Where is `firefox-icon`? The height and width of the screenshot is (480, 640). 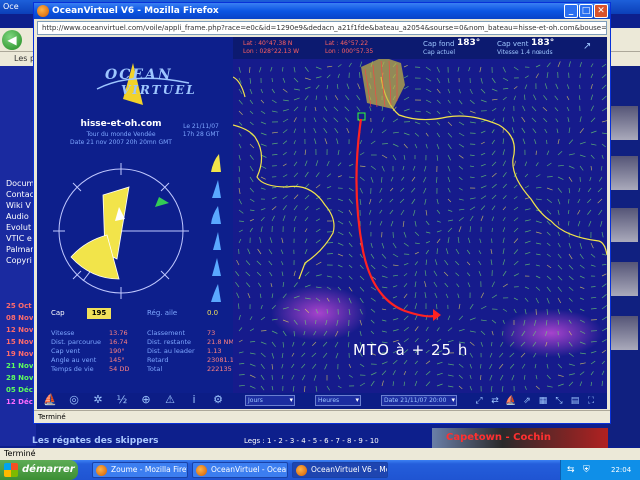
firefox-icon is located at coordinates (201, 470).